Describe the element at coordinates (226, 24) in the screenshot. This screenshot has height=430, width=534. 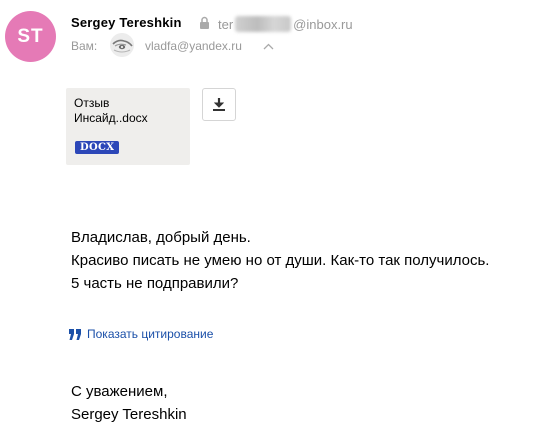
I see `sender-email-prefix: ter` at that location.